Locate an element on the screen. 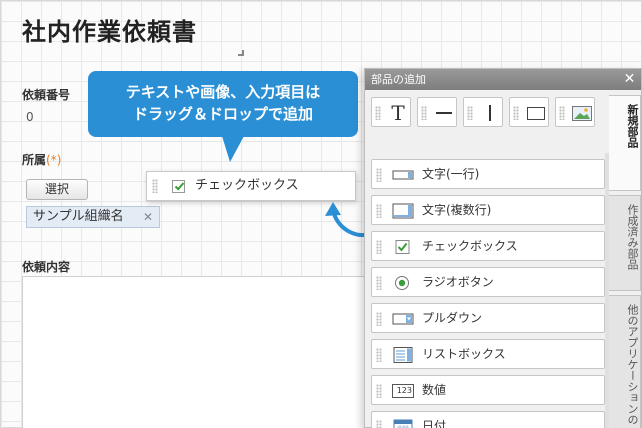 Image resolution: width=642 pixels, height=428 pixels. tab-other-application: 他のアプリケーションの is located at coordinates (625, 361).